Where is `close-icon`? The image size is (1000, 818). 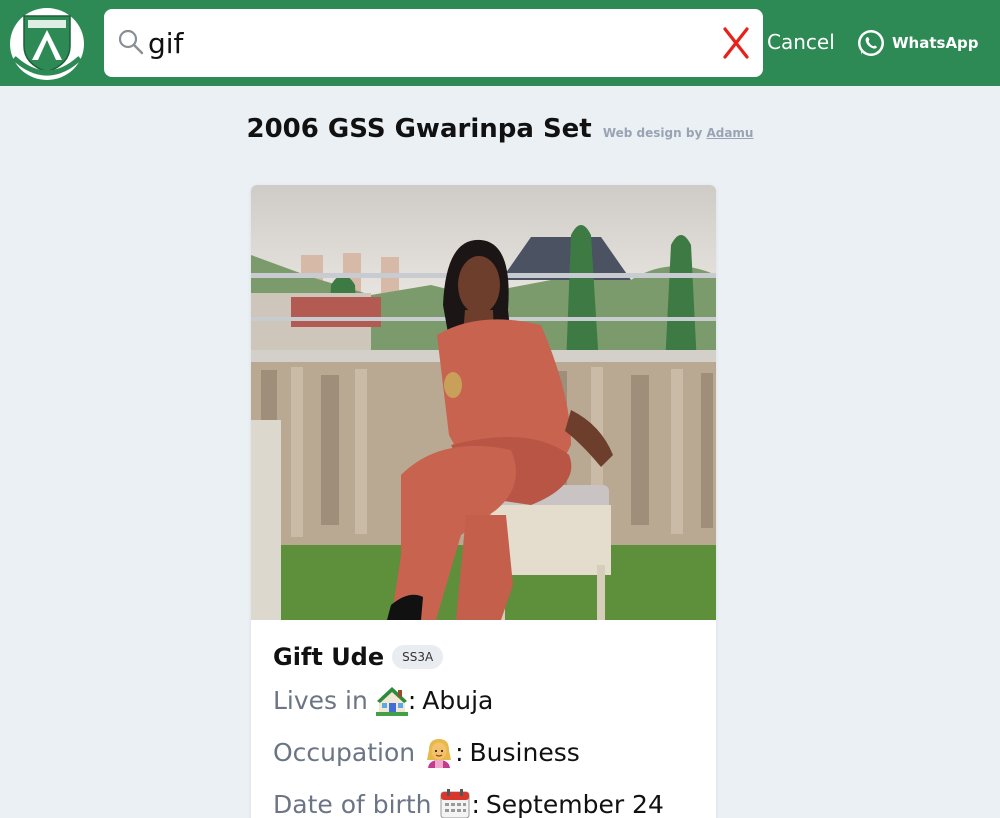 close-icon is located at coordinates (736, 43).